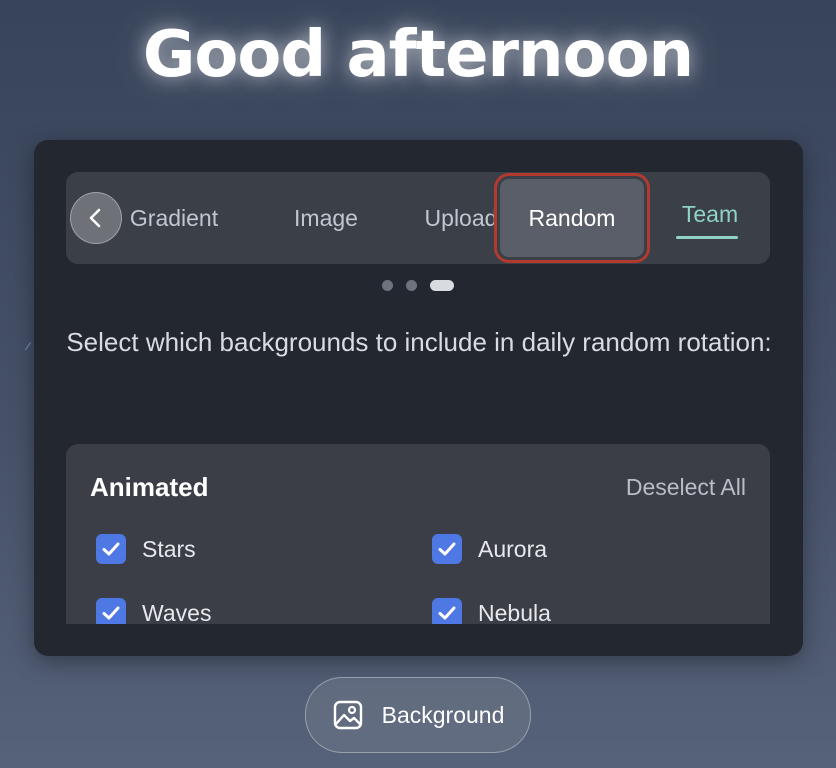  Describe the element at coordinates (686, 487) in the screenshot. I see `deselect-all-button: Deselect All` at that location.